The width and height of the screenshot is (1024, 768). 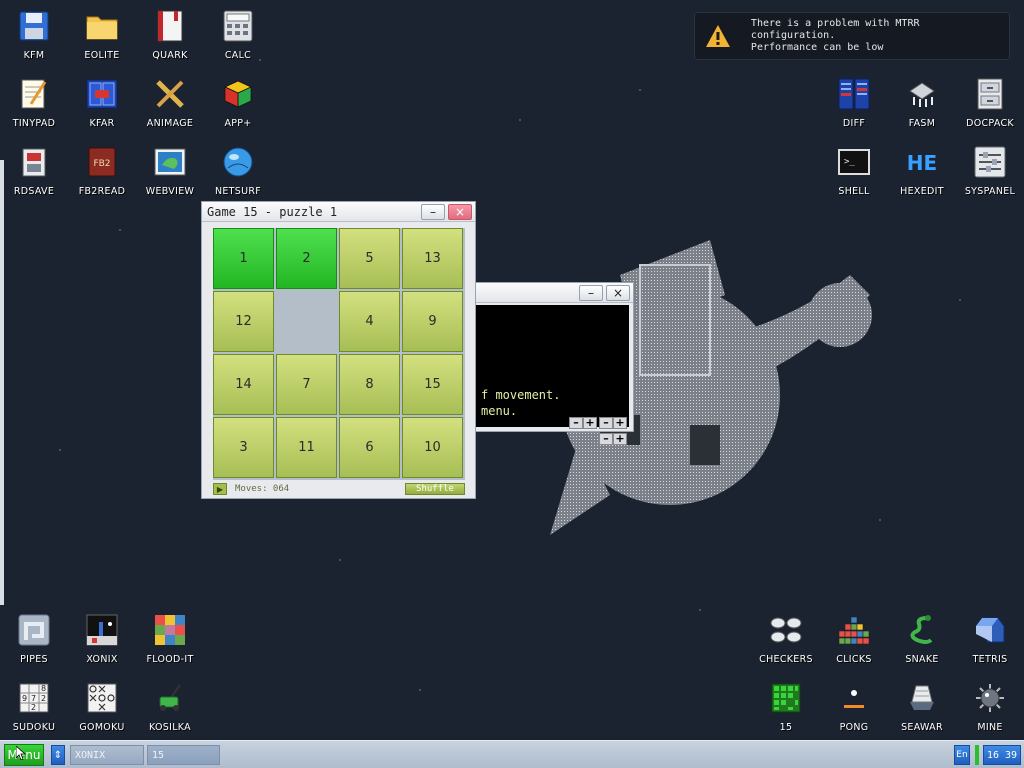 I want to click on desktop-icon-netsurf: NETSURF, so click(x=238, y=170).